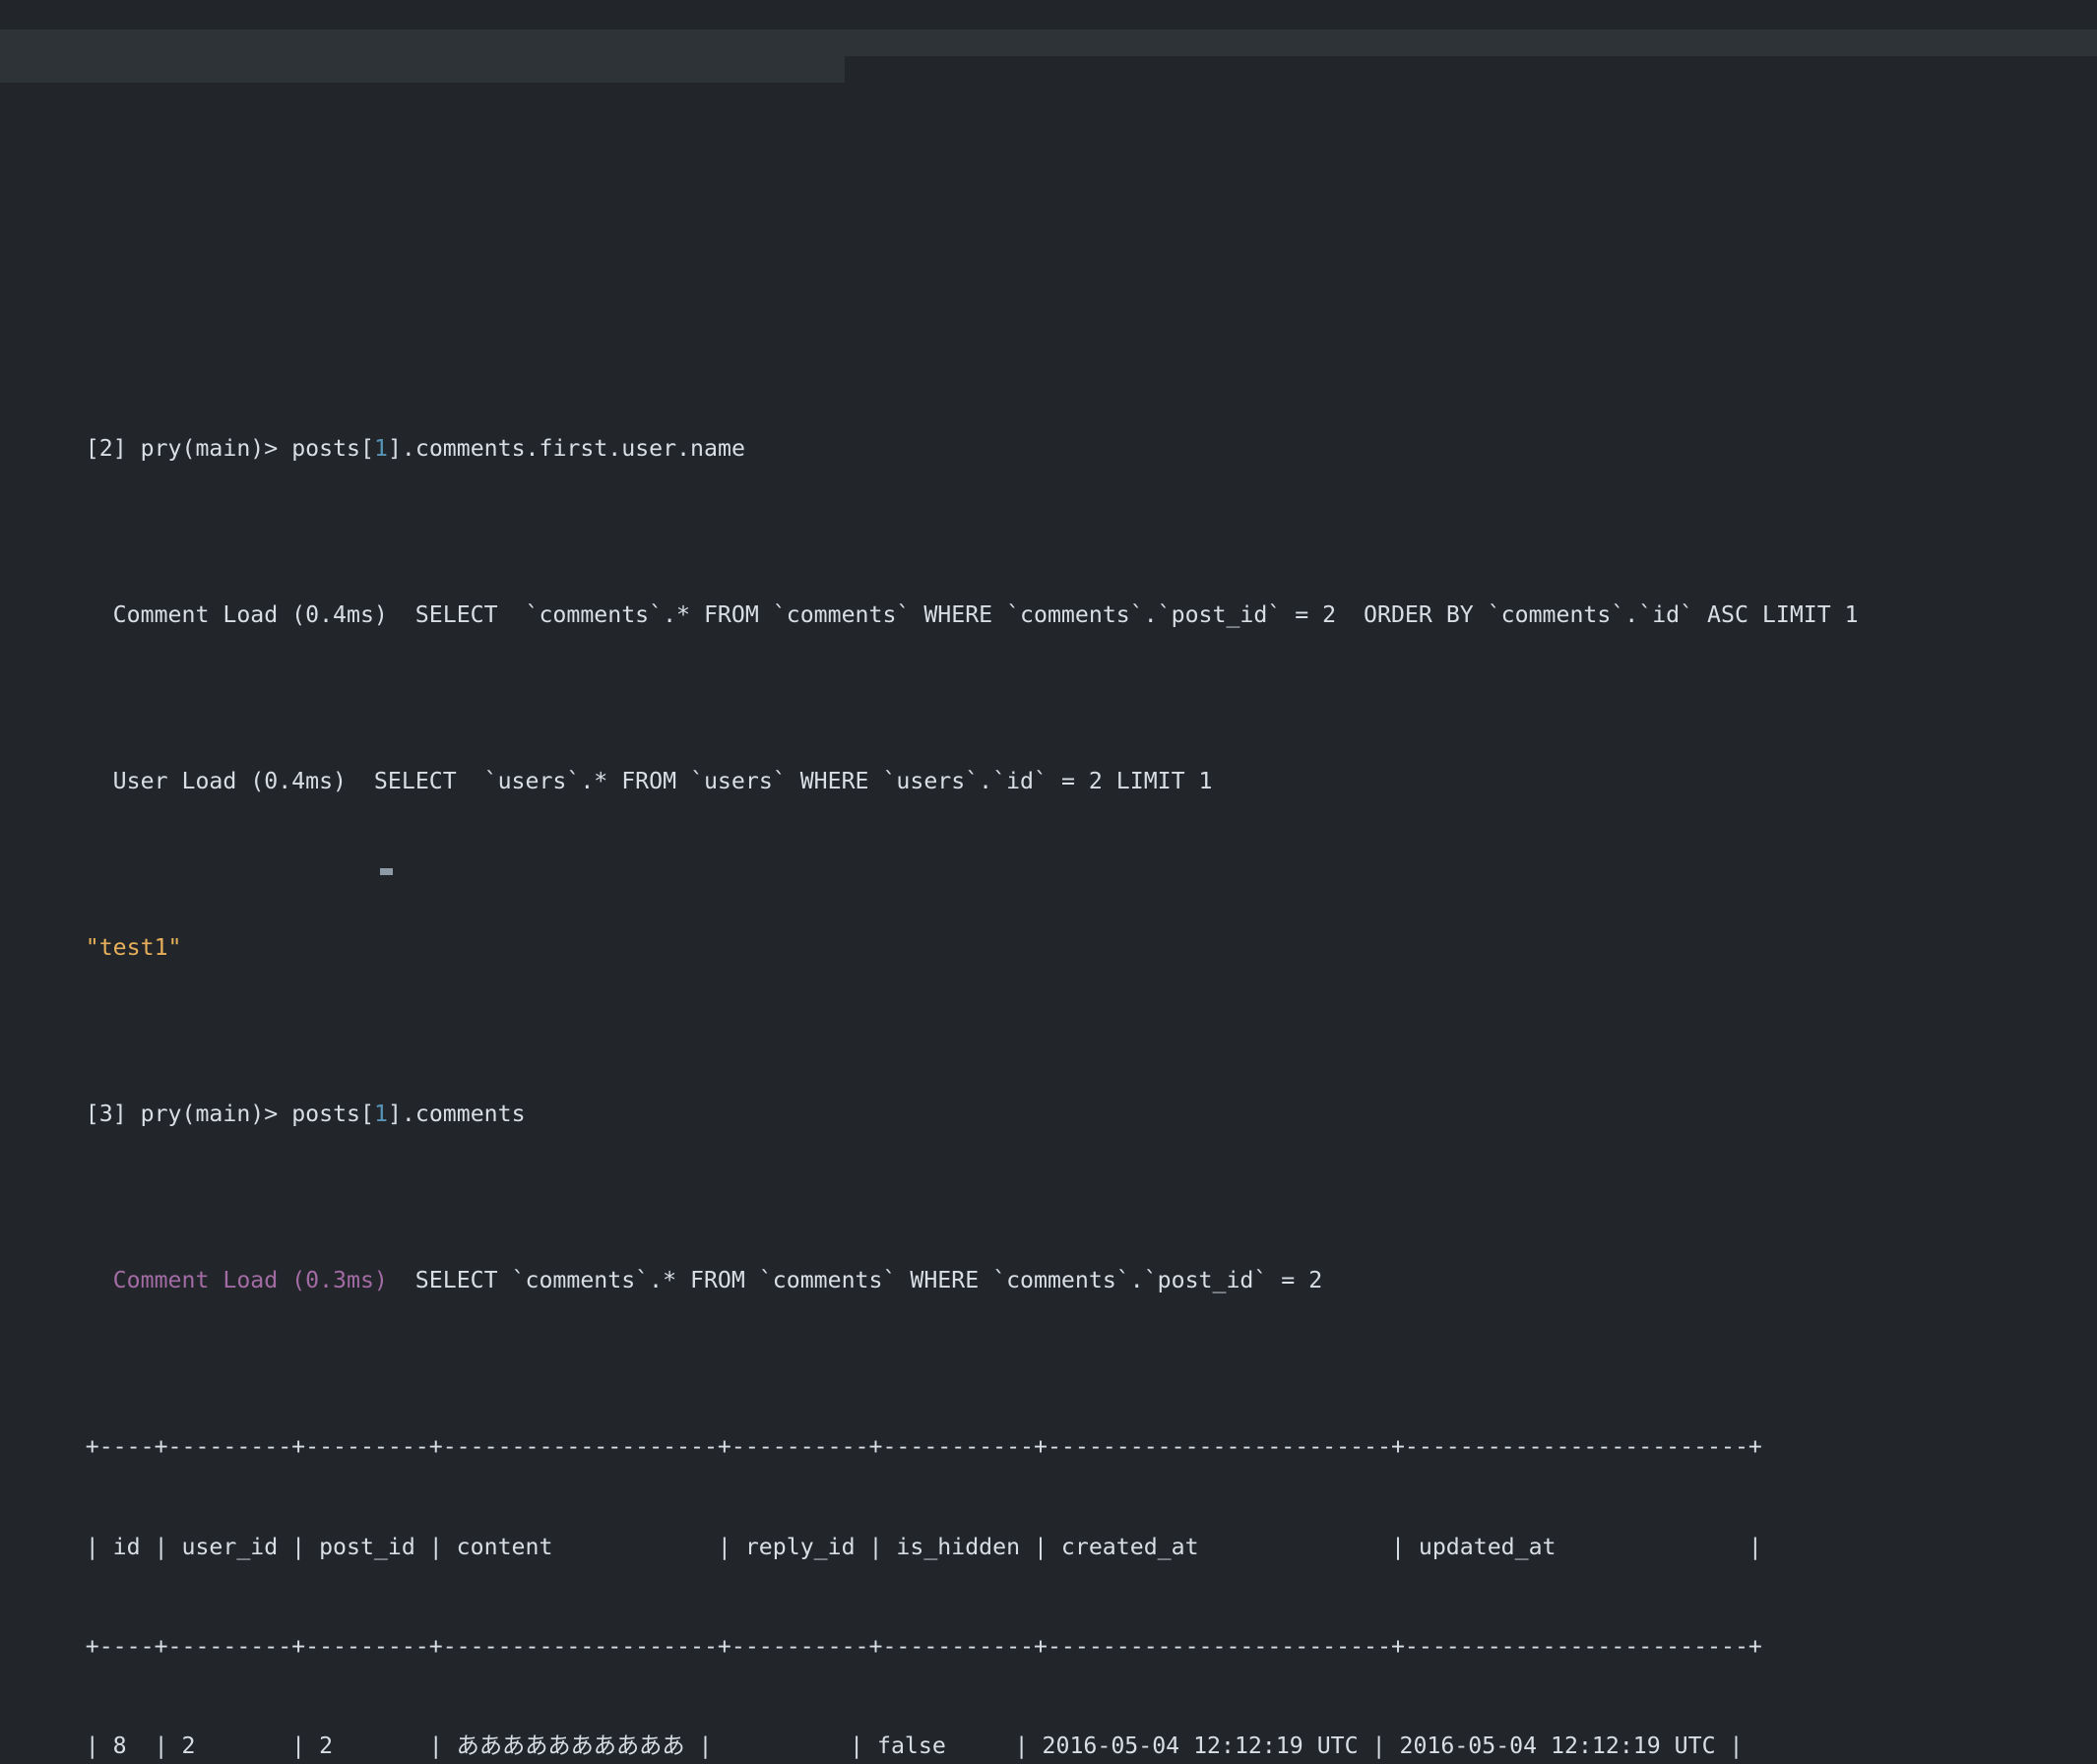 This screenshot has height=1764, width=2097. I want to click on result-line-test1-a: "test1", so click(1048, 930).